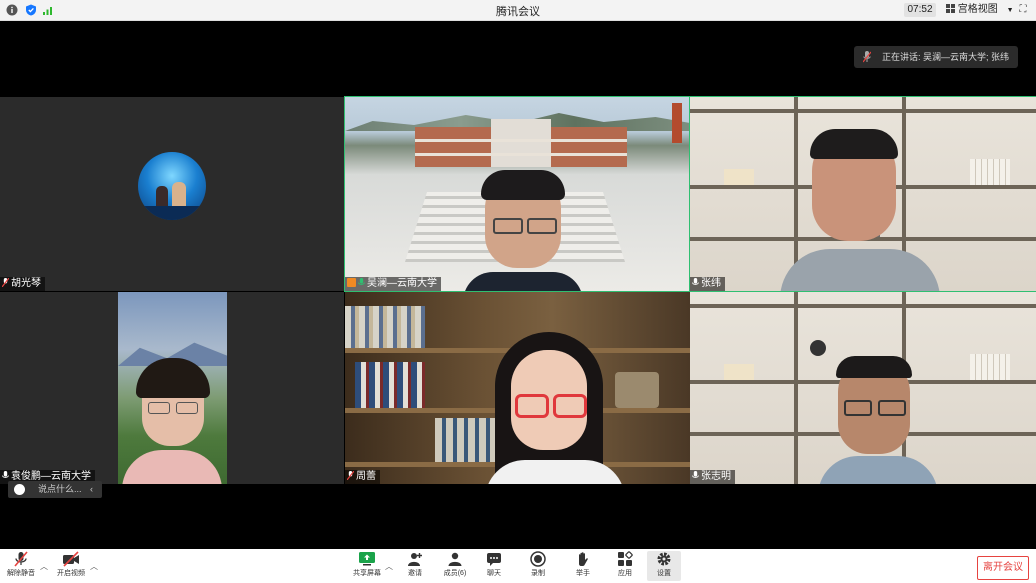 Image resolution: width=1036 pixels, height=583 pixels. I want to click on camera-off-icon, so click(71, 559).